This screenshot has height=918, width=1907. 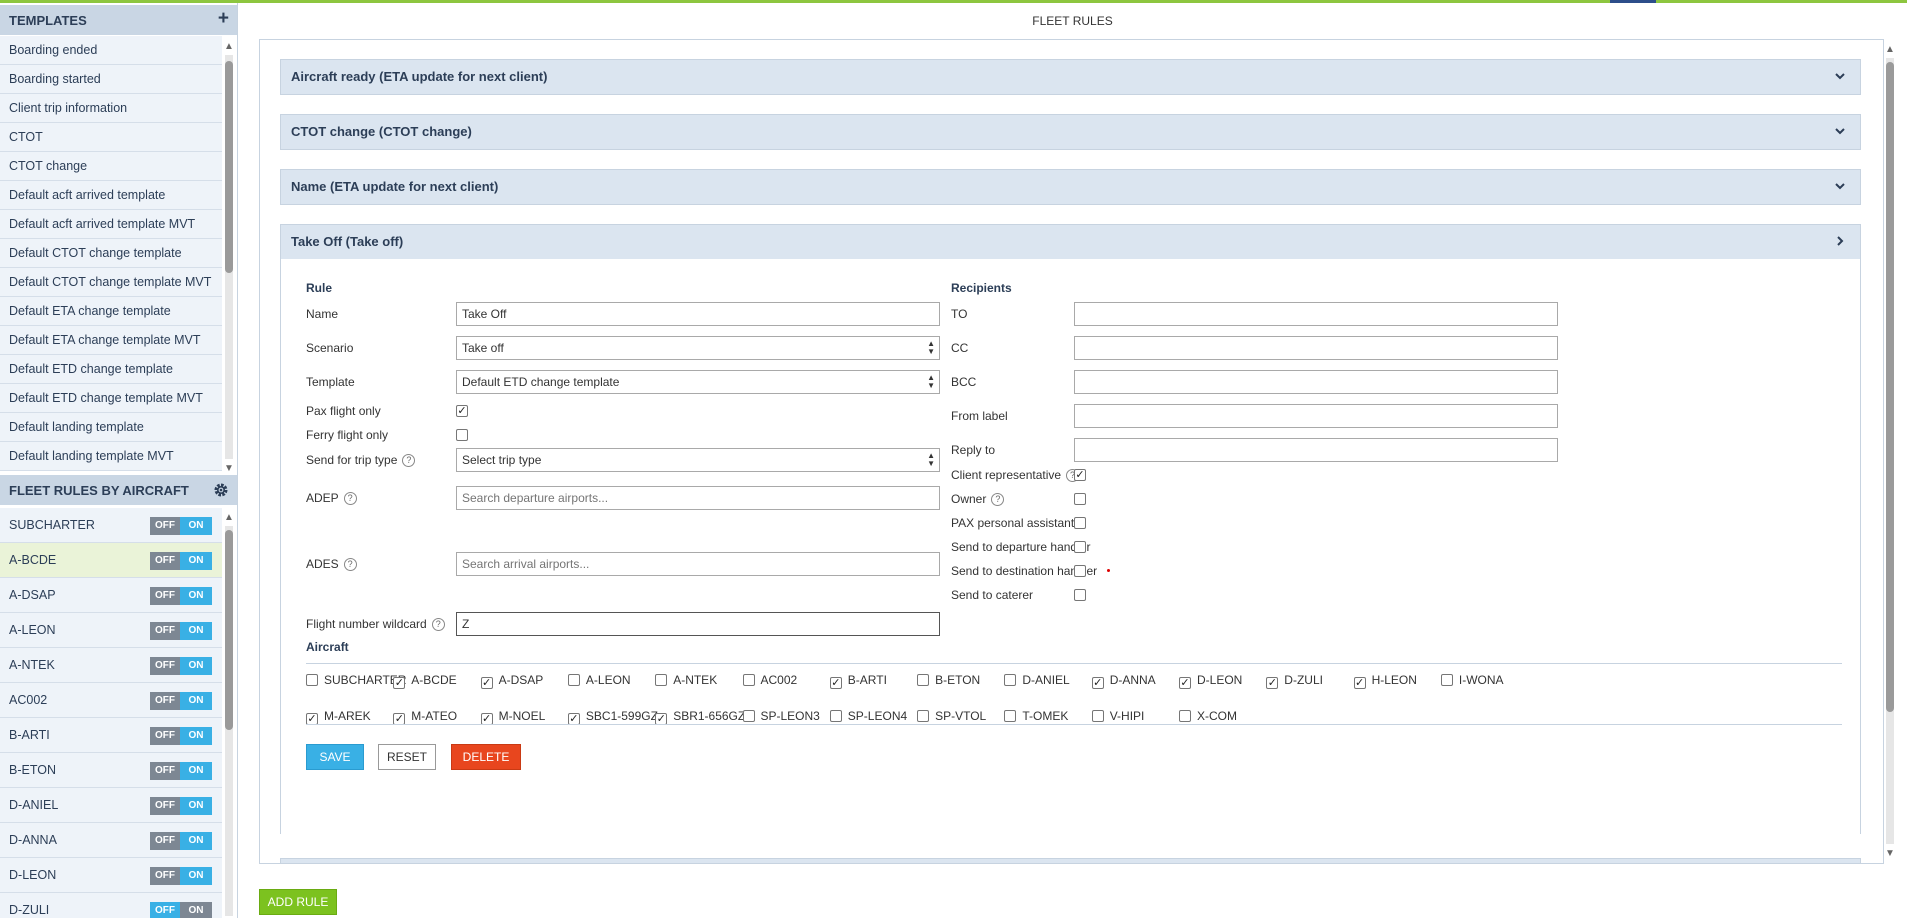 I want to click on fleet-item: A-NTEK OFF ON, so click(x=111, y=665).